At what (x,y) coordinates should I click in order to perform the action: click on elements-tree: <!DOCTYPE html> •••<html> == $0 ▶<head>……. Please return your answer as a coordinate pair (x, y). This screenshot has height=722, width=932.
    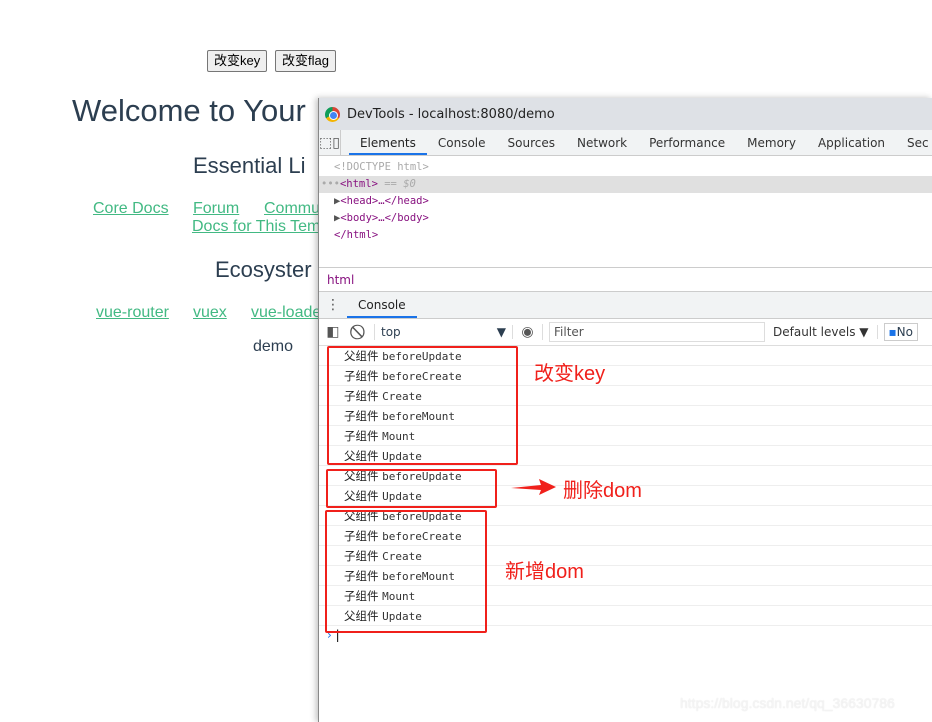
    Looking at the image, I should click on (625, 211).